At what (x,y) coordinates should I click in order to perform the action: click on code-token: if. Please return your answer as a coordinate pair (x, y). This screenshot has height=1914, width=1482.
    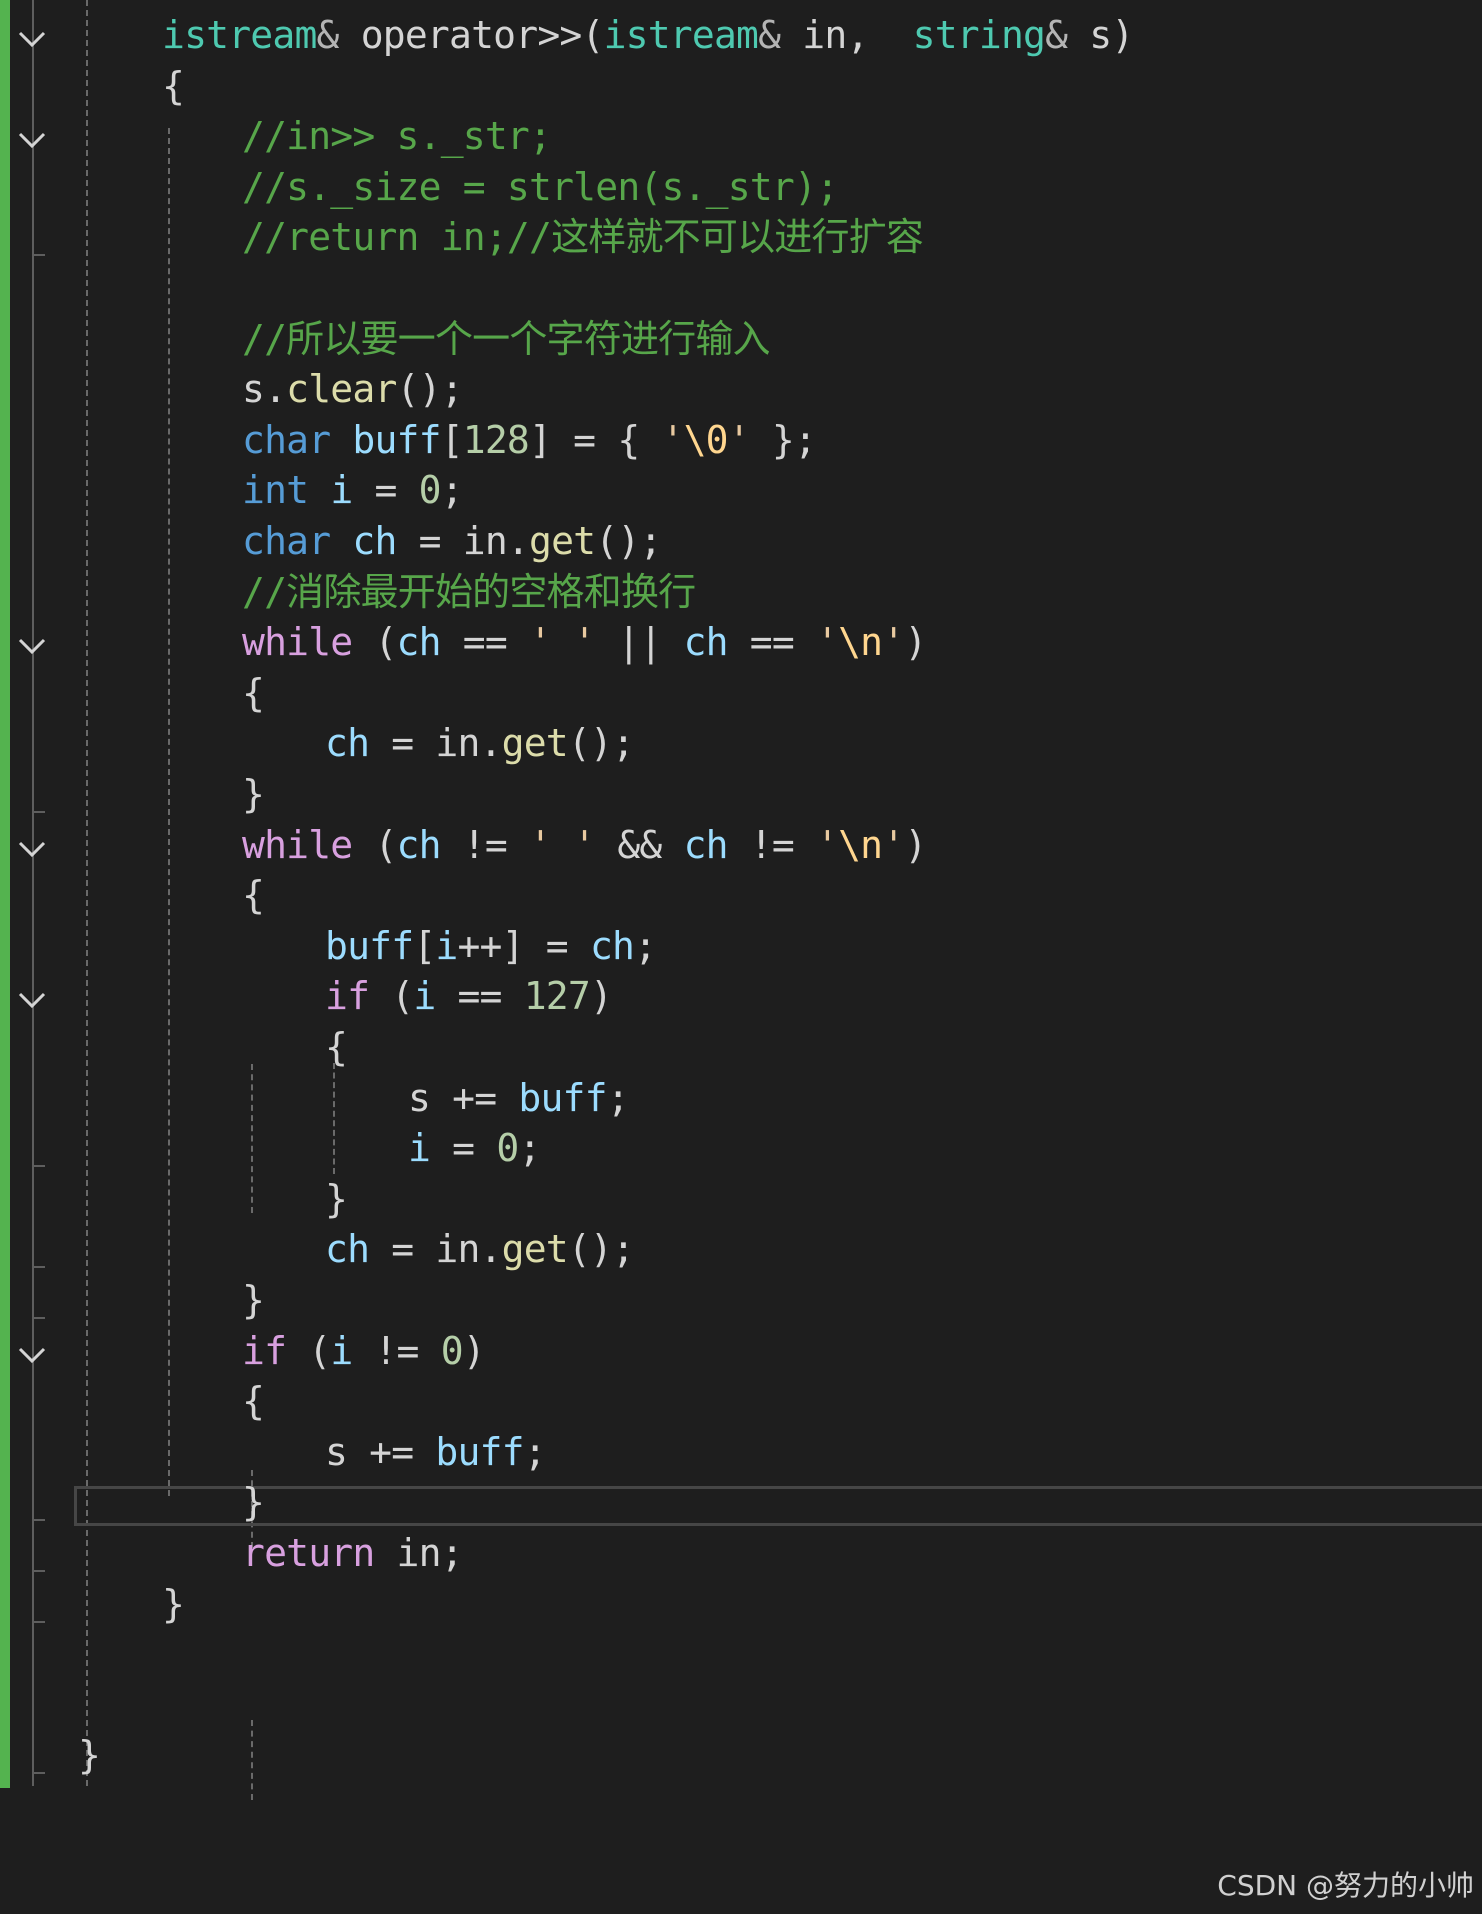
    Looking at the image, I should click on (264, 1350).